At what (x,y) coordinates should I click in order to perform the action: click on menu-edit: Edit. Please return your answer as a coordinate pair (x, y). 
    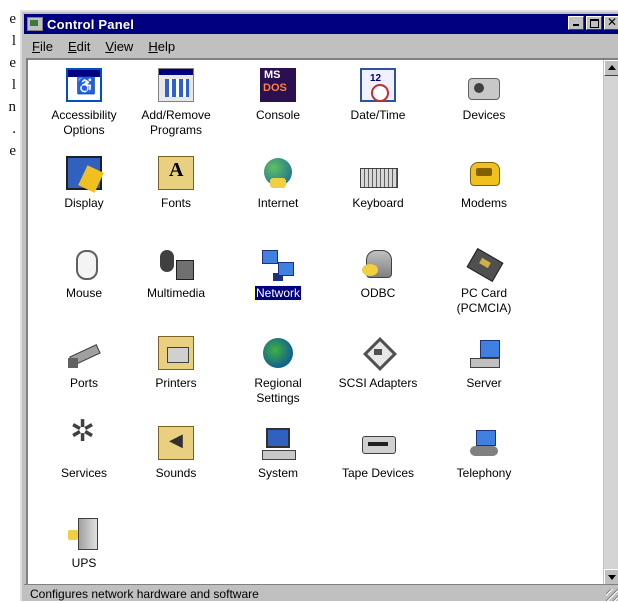
    Looking at the image, I should click on (79, 46).